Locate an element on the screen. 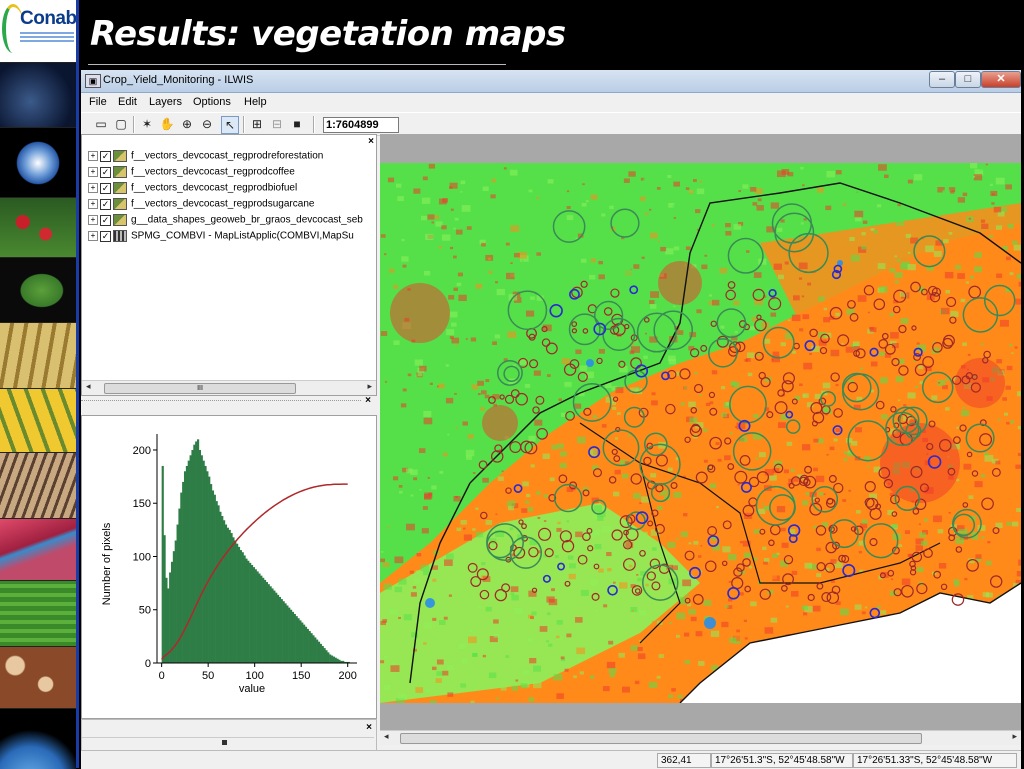 The image size is (1024, 769). minimize-button: – is located at coordinates (942, 79).